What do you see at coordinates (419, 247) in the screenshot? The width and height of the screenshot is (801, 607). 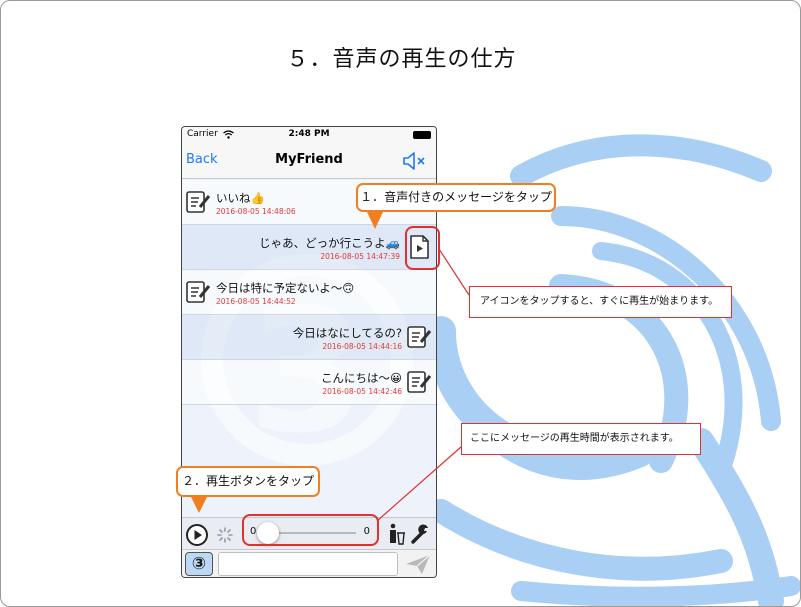 I see `audio-file-play-icon` at bounding box center [419, 247].